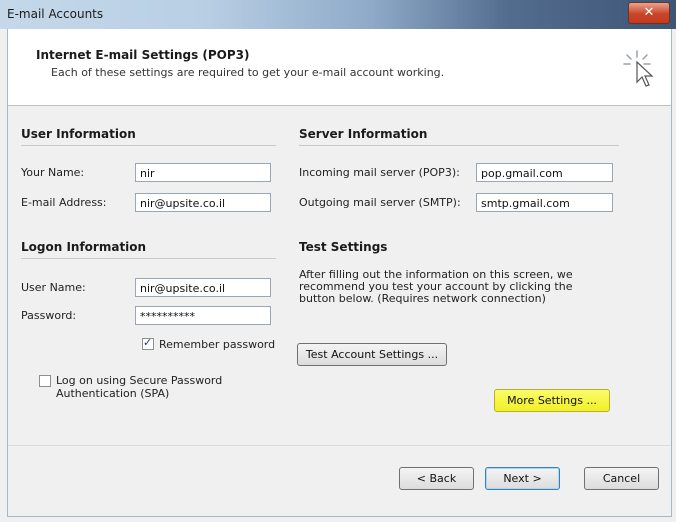 The width and height of the screenshot is (676, 522). What do you see at coordinates (621, 478) in the screenshot?
I see `cancel-button: Cancel` at bounding box center [621, 478].